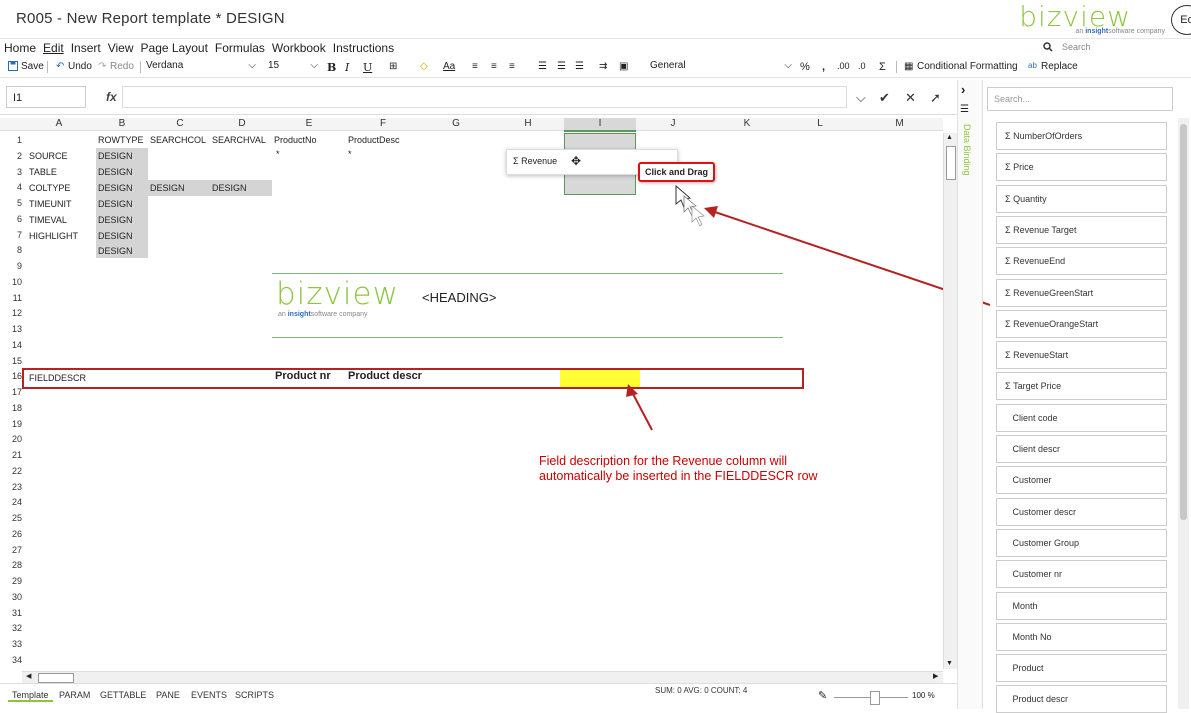 The width and height of the screenshot is (1191, 713). What do you see at coordinates (1081, 261) in the screenshot?
I see `field-item: Σ RevenueEnd` at bounding box center [1081, 261].